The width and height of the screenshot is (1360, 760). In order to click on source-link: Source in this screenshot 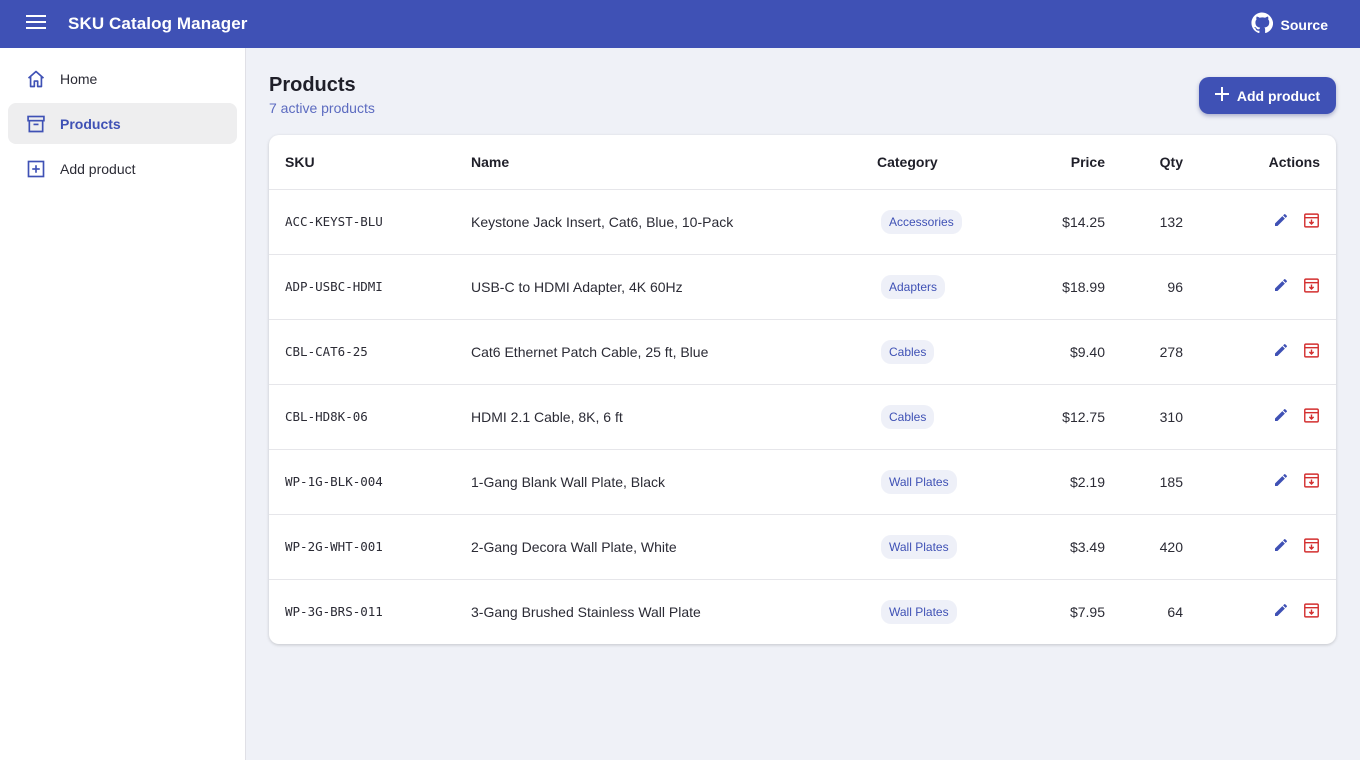, I will do `click(1289, 24)`.